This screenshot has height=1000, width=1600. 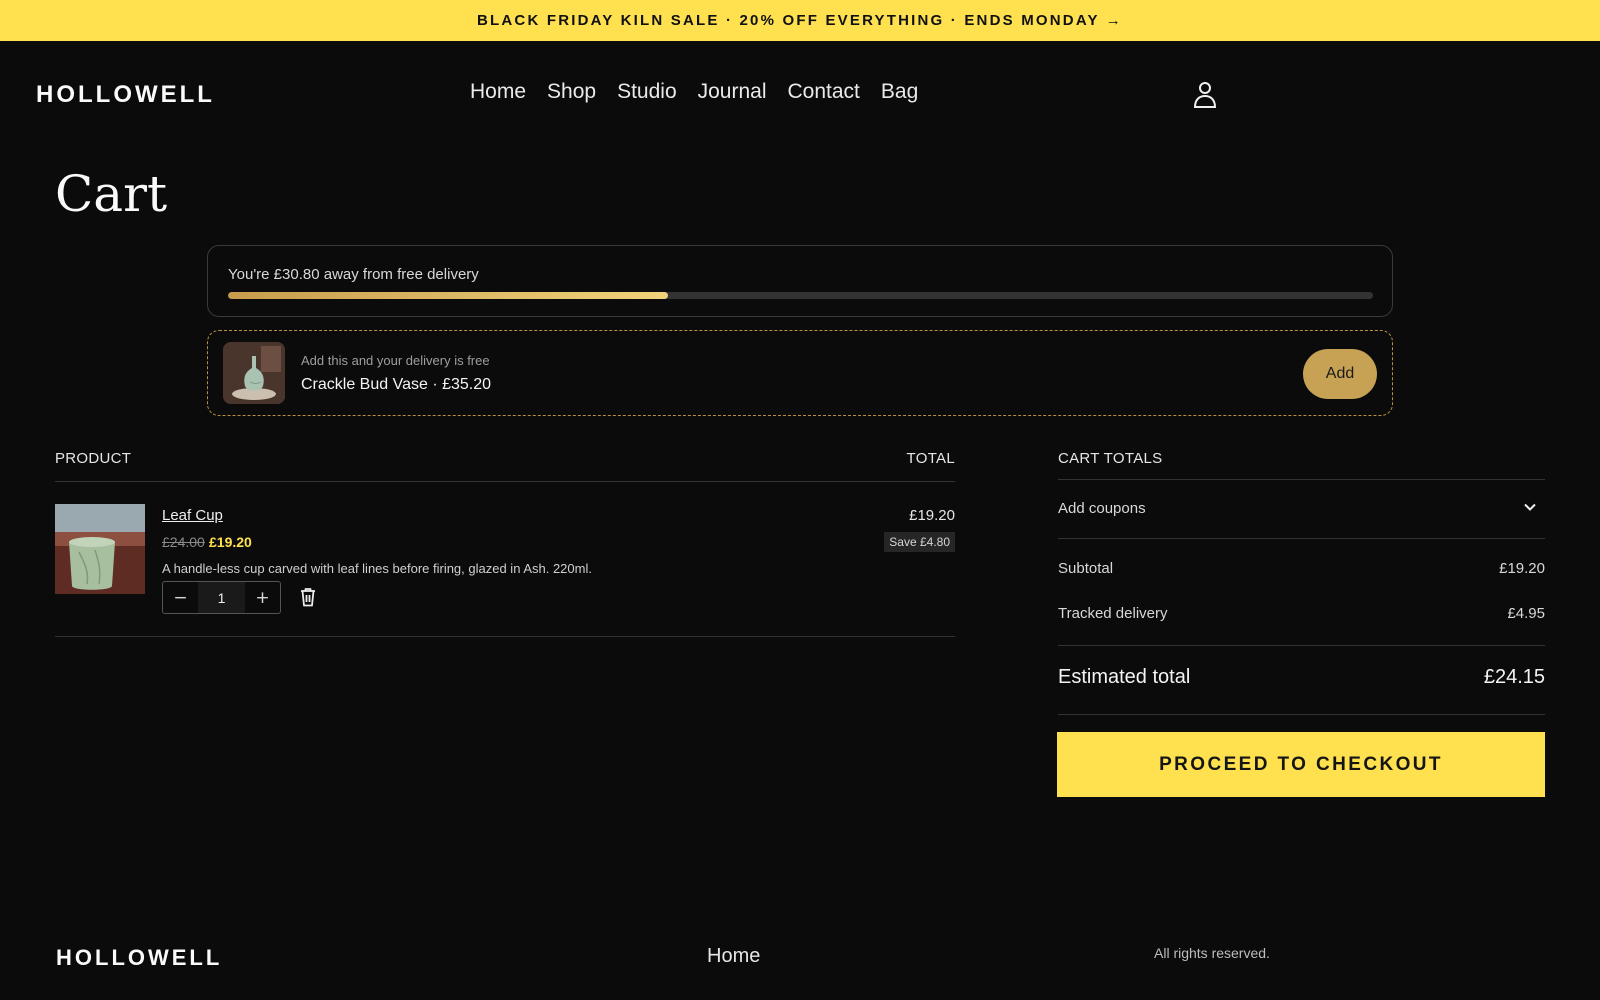 What do you see at coordinates (192, 515) in the screenshot?
I see `line-item-name: Leaf Cup` at bounding box center [192, 515].